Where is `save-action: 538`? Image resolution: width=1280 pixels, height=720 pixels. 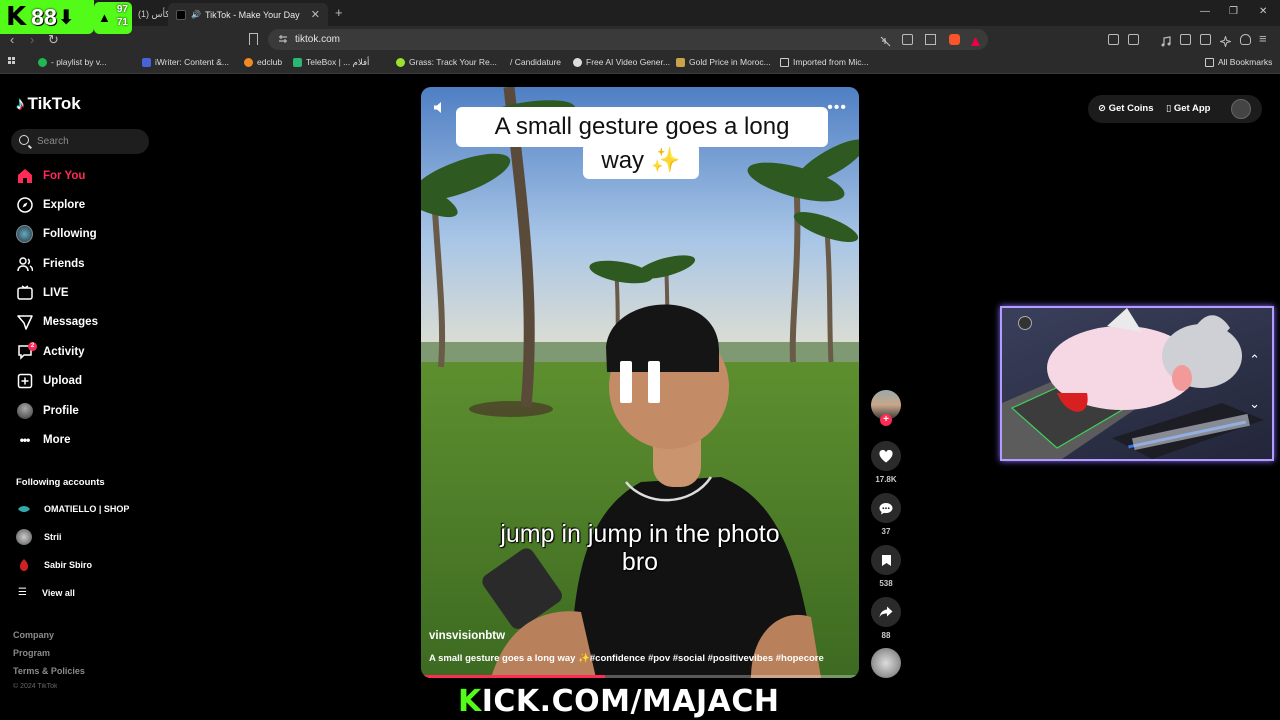
save-action: 538 is located at coordinates (886, 566).